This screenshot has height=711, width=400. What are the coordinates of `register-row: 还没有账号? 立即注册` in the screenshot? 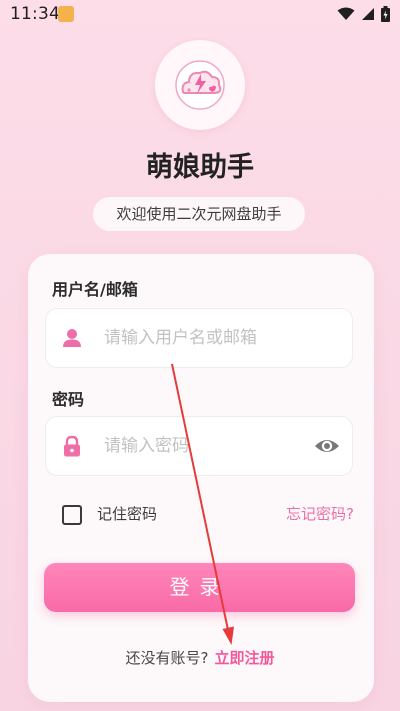 It's located at (200, 657).